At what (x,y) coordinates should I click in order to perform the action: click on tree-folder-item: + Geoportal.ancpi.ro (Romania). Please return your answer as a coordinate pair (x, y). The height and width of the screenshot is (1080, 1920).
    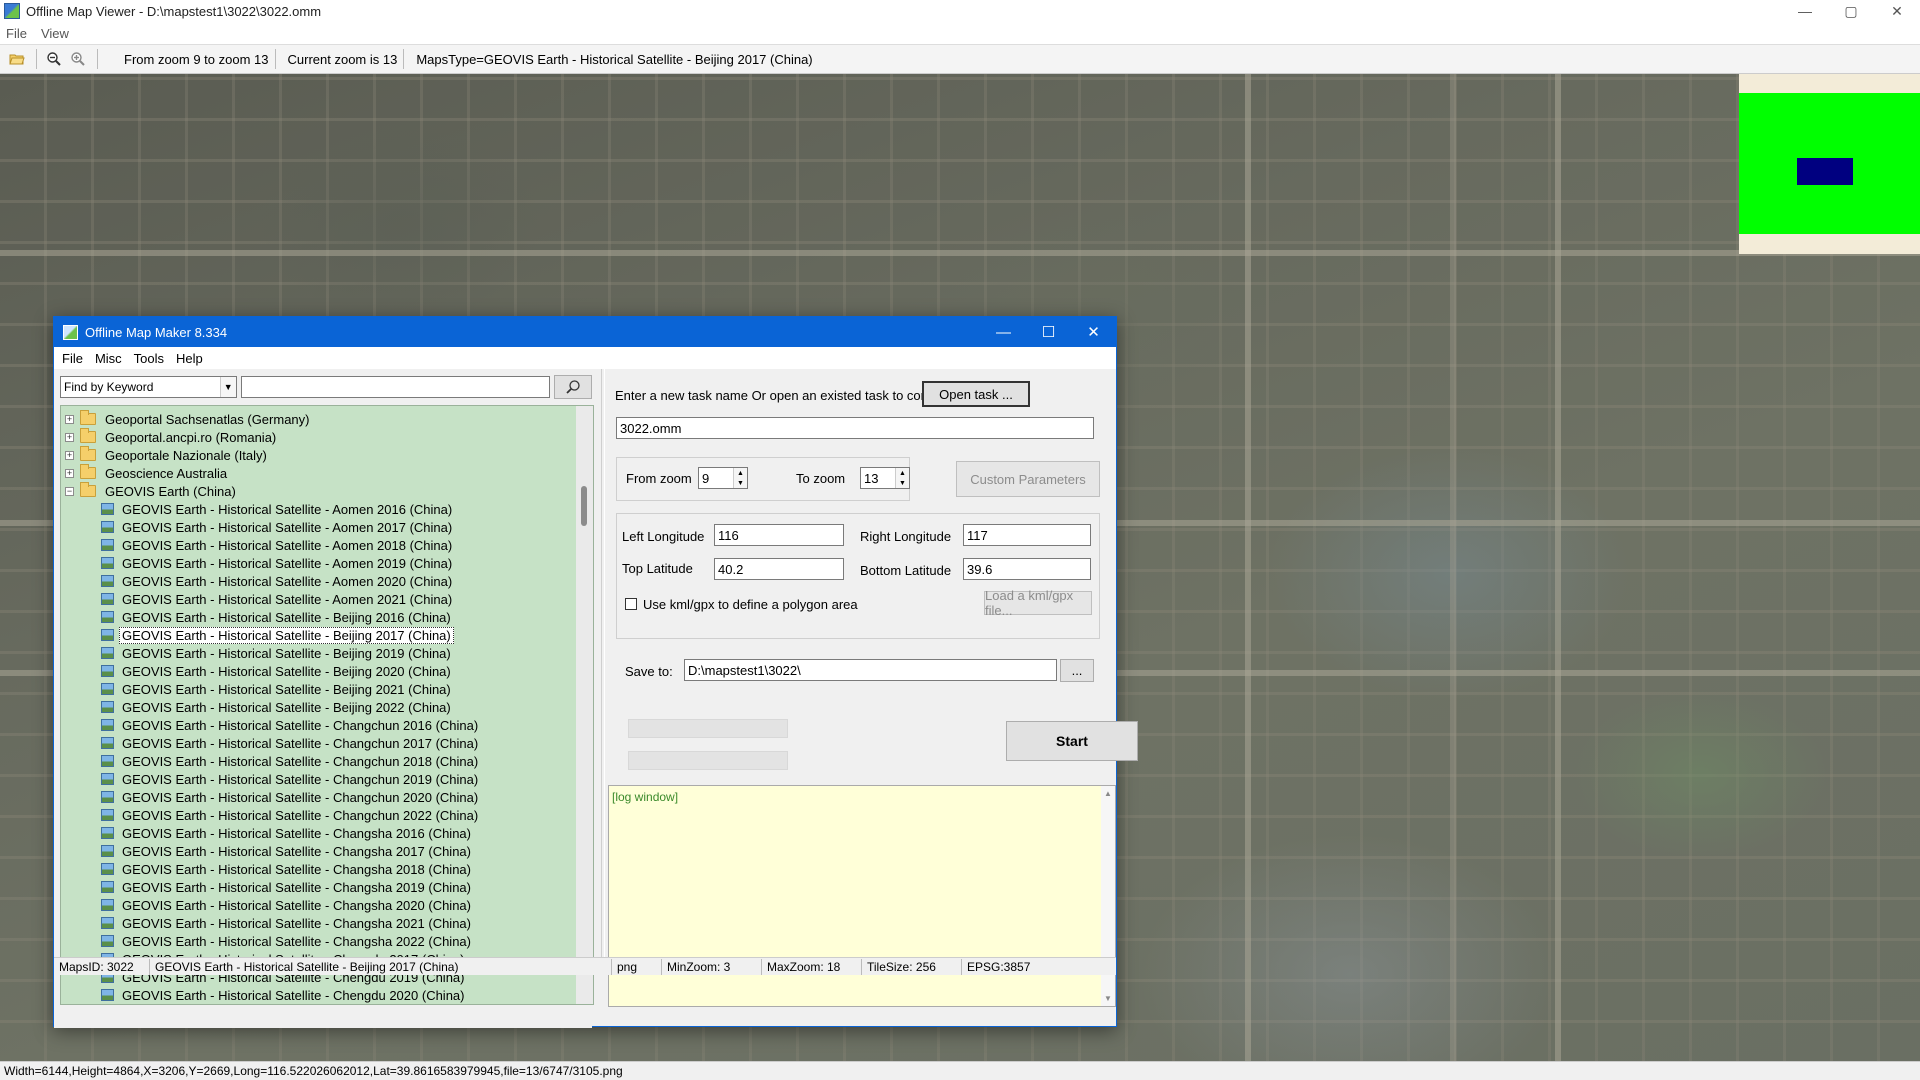
    Looking at the image, I should click on (172, 437).